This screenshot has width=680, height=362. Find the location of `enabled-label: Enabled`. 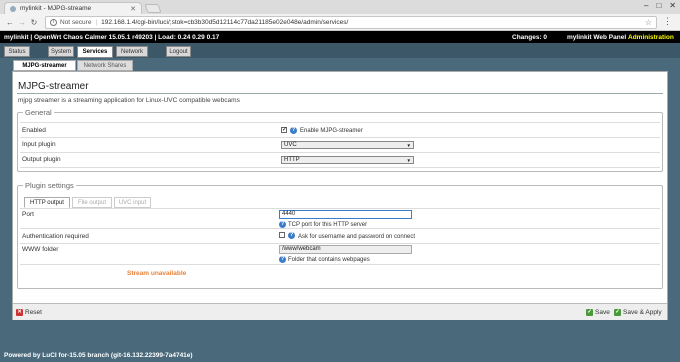

enabled-label: Enabled is located at coordinates (34, 130).